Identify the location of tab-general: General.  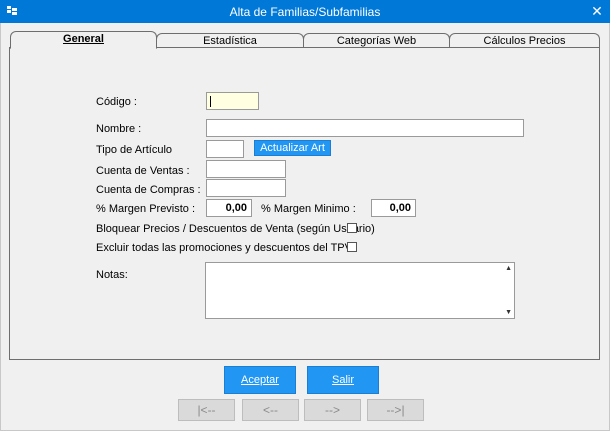
(83, 40).